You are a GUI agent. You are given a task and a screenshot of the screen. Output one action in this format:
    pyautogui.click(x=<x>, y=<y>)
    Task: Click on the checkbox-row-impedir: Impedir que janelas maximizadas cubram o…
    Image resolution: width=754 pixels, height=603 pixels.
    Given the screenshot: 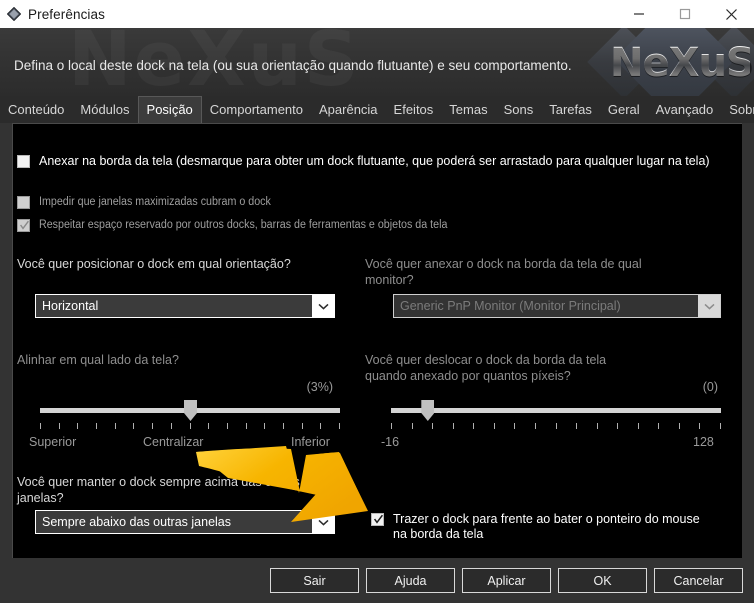 What is the action you would take?
    pyautogui.click(x=152, y=202)
    